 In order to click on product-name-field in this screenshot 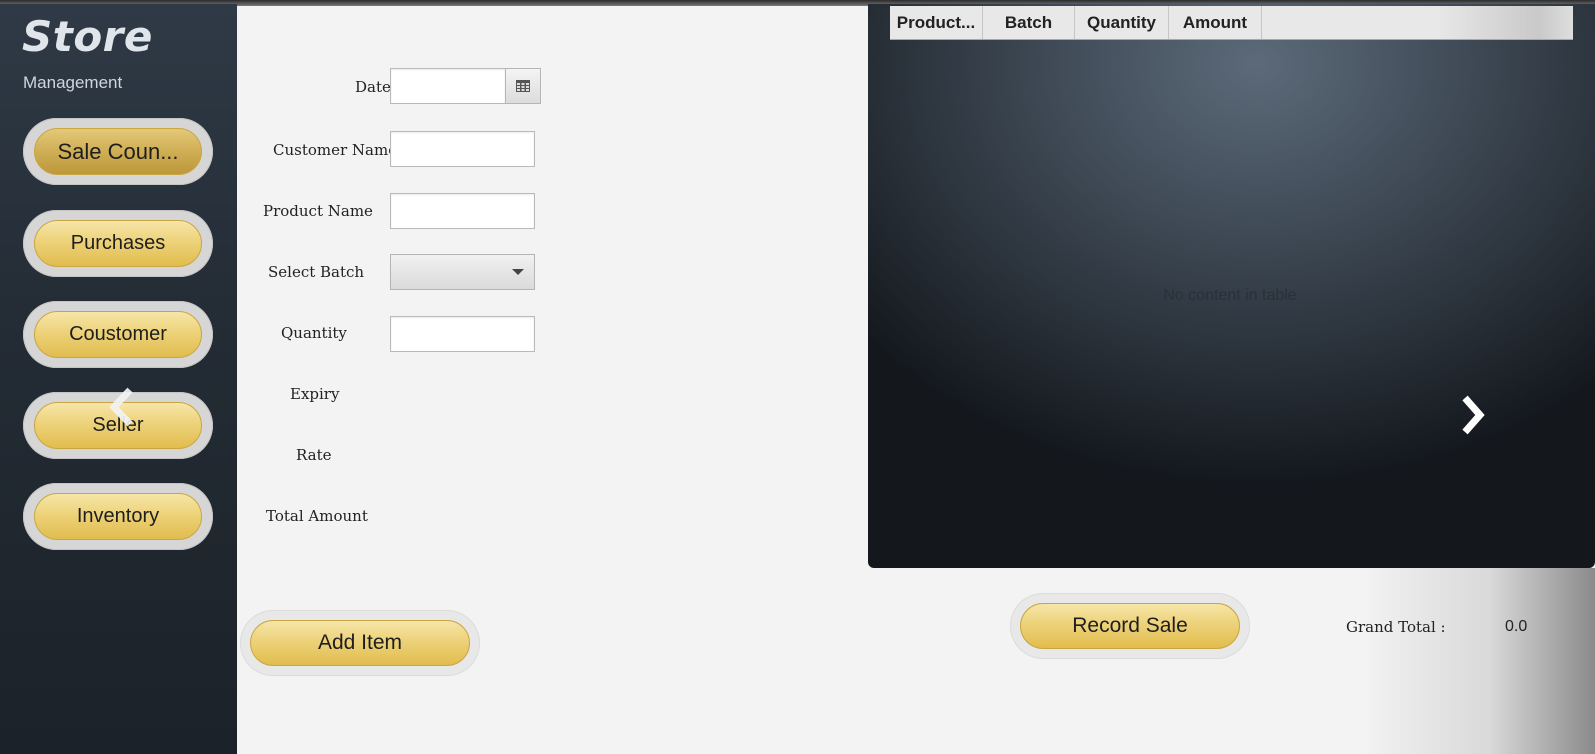, I will do `click(462, 211)`.